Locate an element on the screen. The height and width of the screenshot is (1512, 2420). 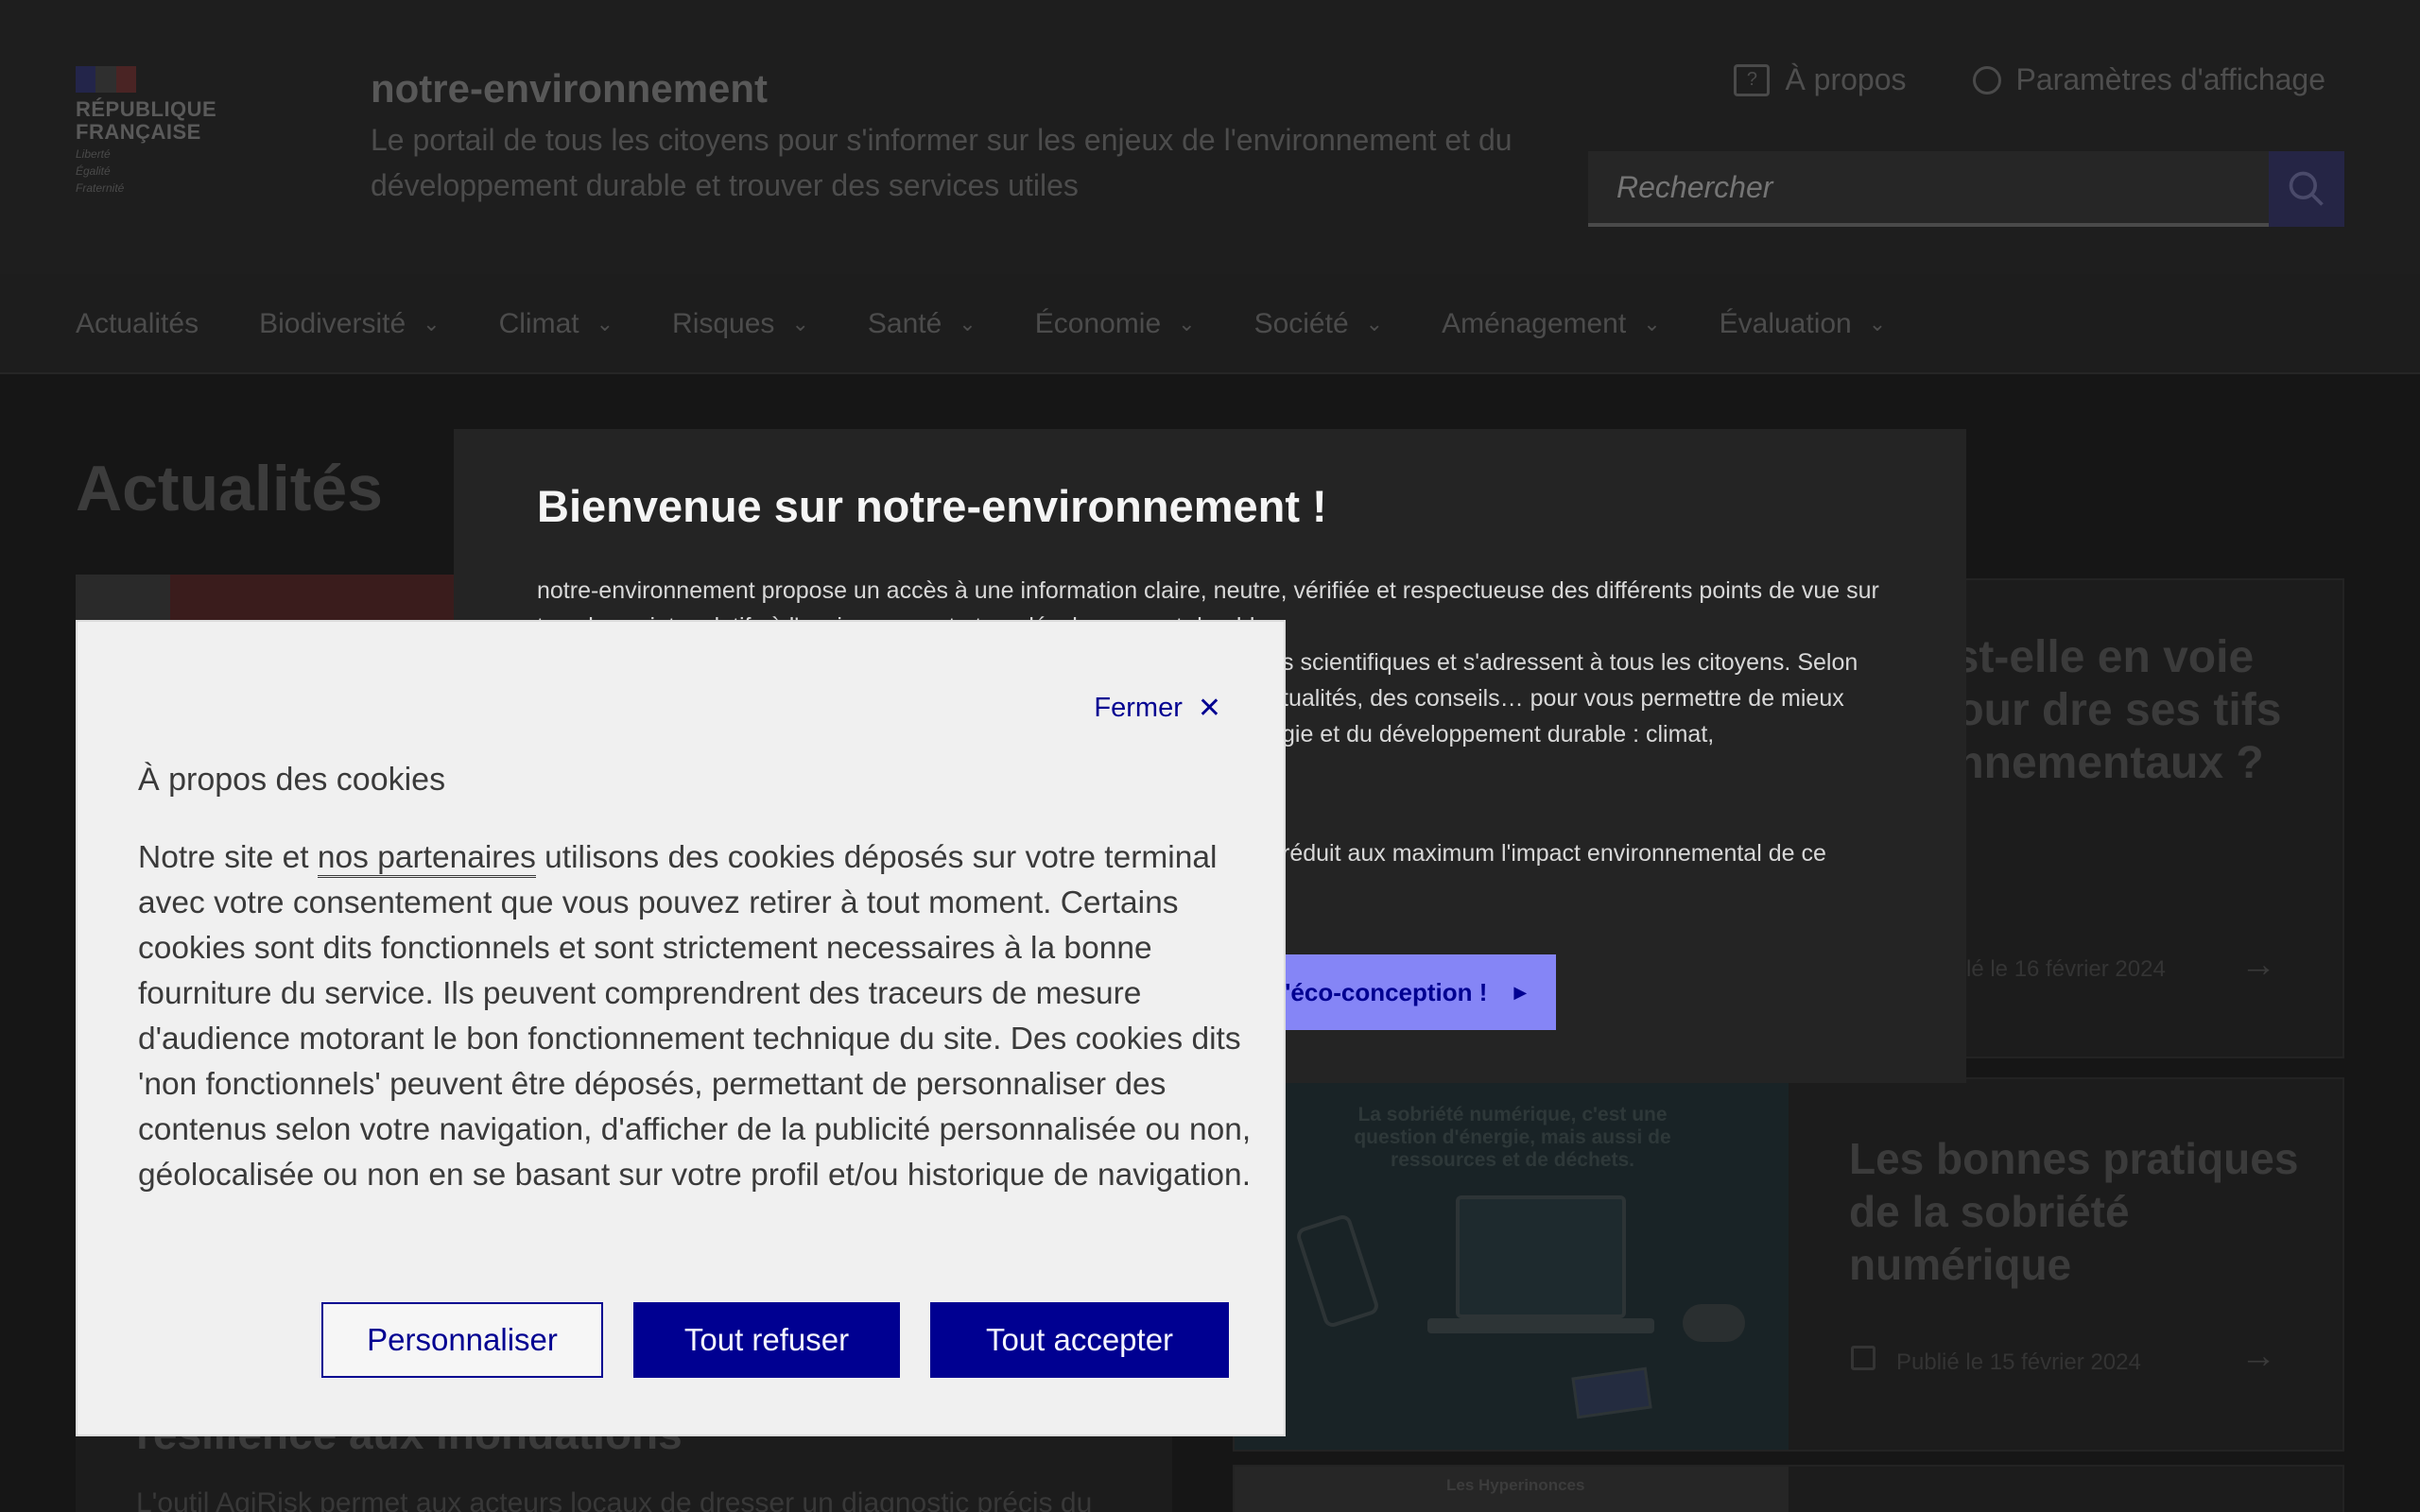
display-settings-label: Paramètres d'affichage is located at coordinates (2170, 79).